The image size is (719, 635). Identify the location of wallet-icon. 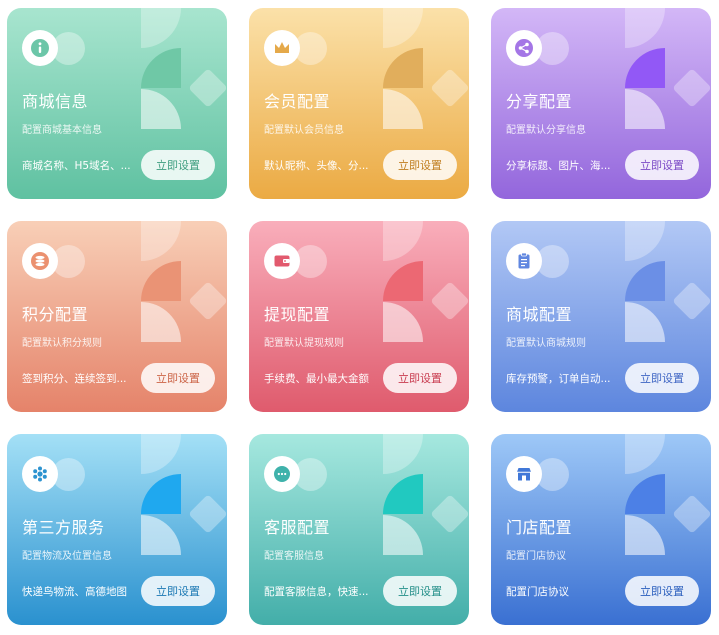
(282, 261).